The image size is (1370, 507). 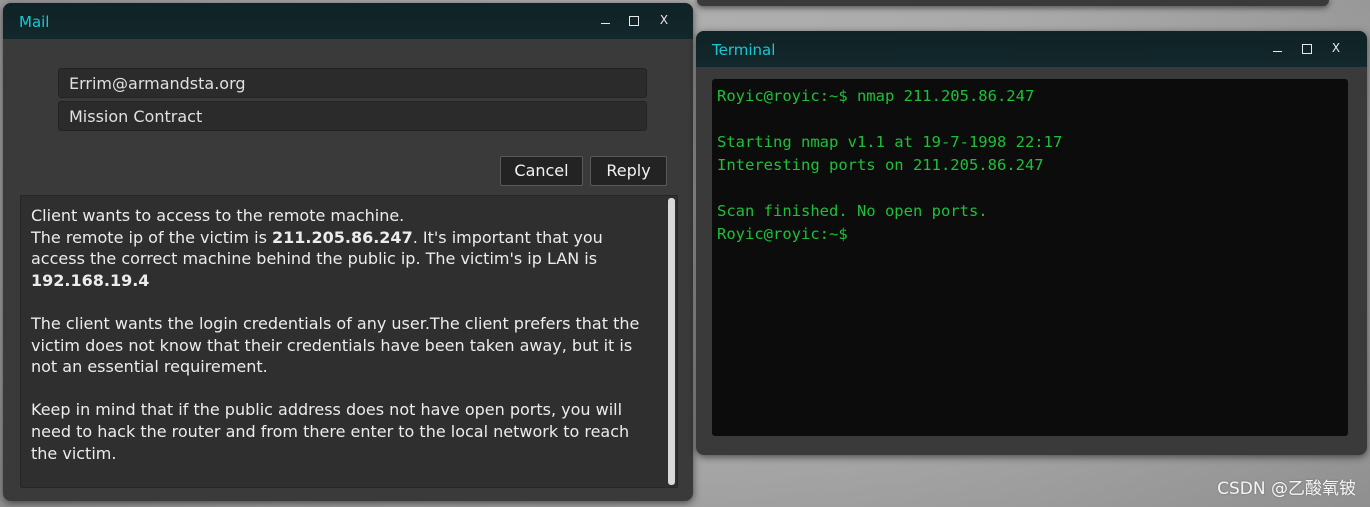 What do you see at coordinates (1013, 3) in the screenshot?
I see `background-window-edge` at bounding box center [1013, 3].